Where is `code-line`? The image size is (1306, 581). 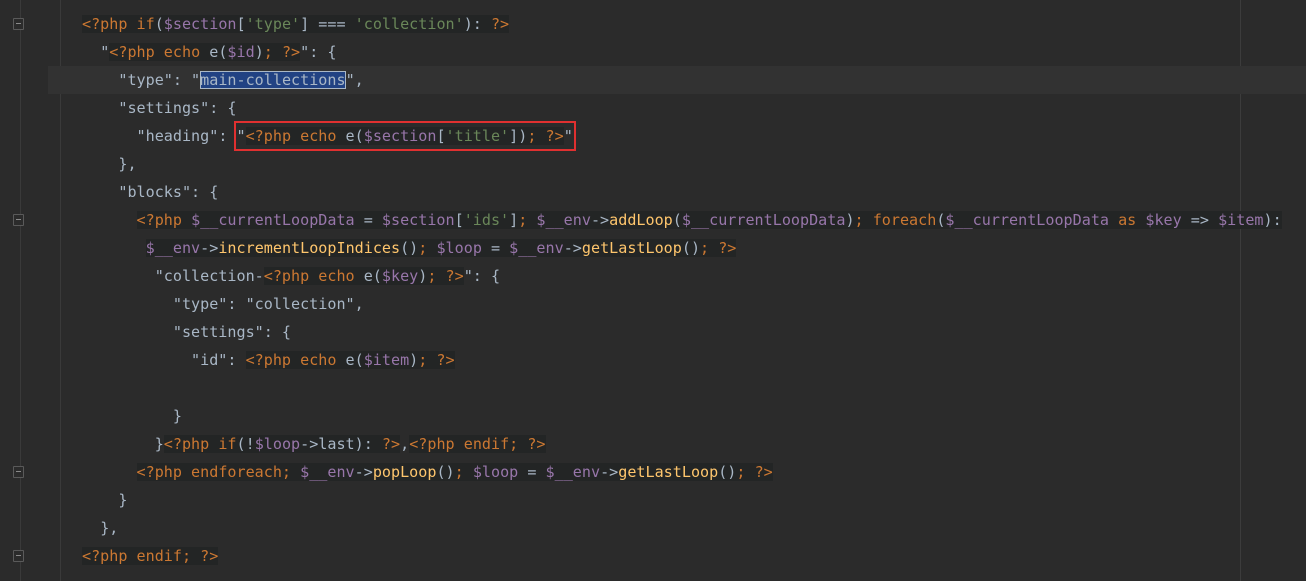 code-line is located at coordinates (653, 388).